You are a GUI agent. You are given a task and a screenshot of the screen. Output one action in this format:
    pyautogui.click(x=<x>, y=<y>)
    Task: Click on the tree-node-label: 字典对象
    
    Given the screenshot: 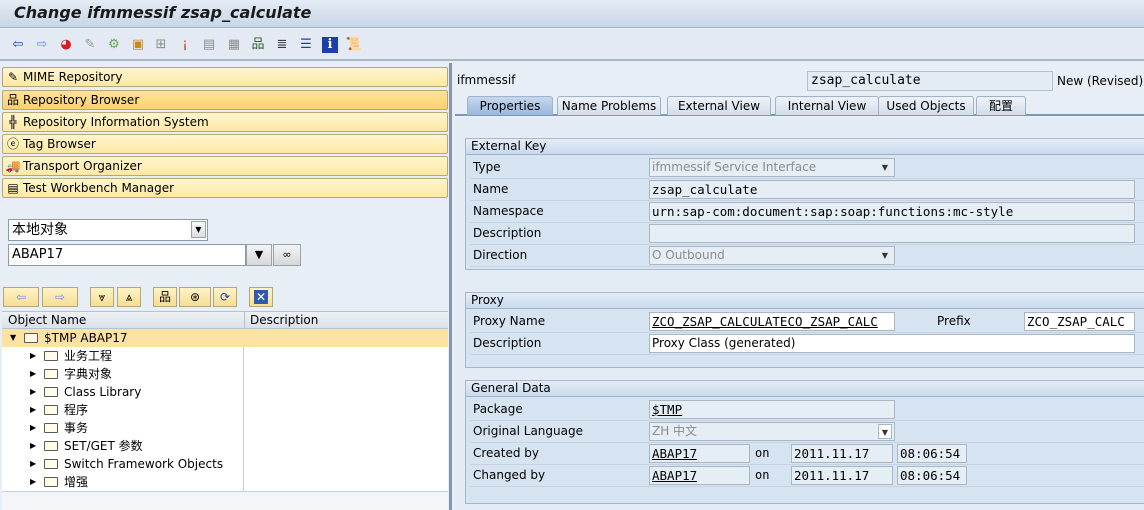 What is the action you would take?
    pyautogui.click(x=88, y=374)
    